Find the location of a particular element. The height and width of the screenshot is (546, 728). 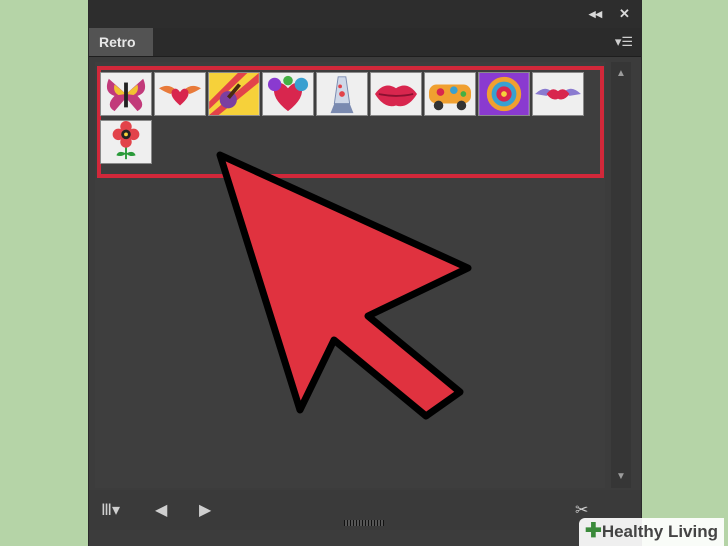

panel-bottom-toolbar: Ⅲ▾ ◀ ▶ ✂ is located at coordinates (365, 510).